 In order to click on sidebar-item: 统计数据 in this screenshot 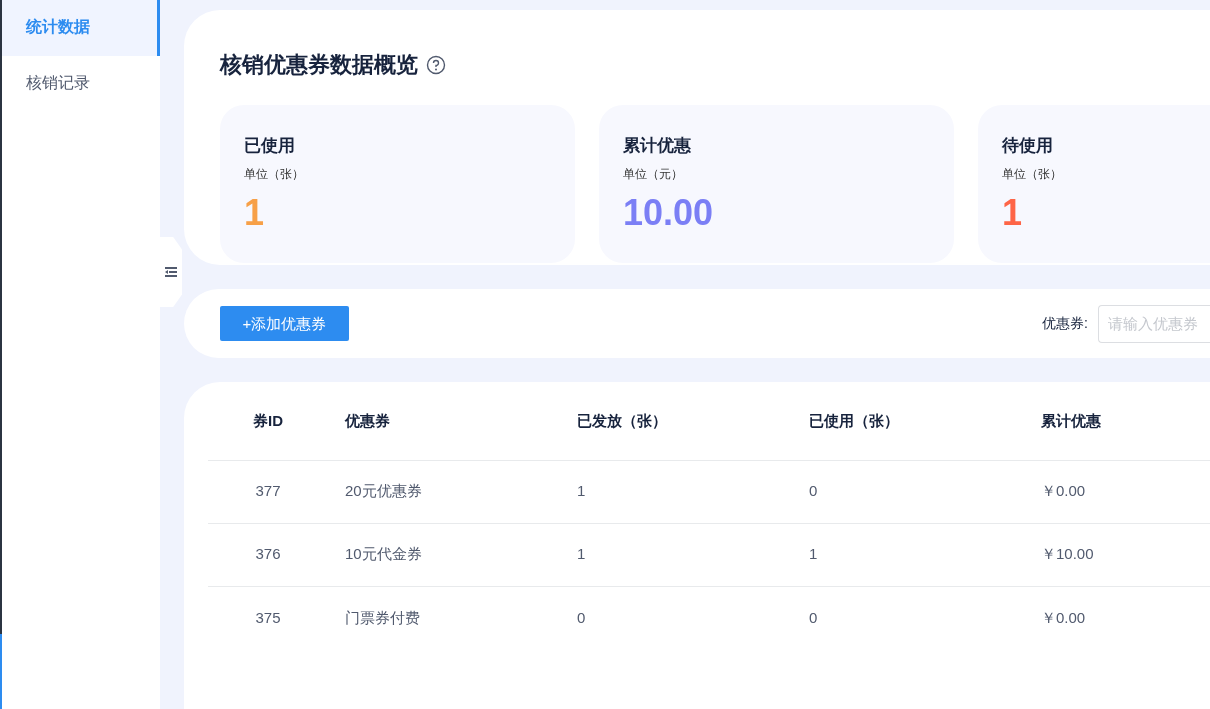, I will do `click(81, 28)`.